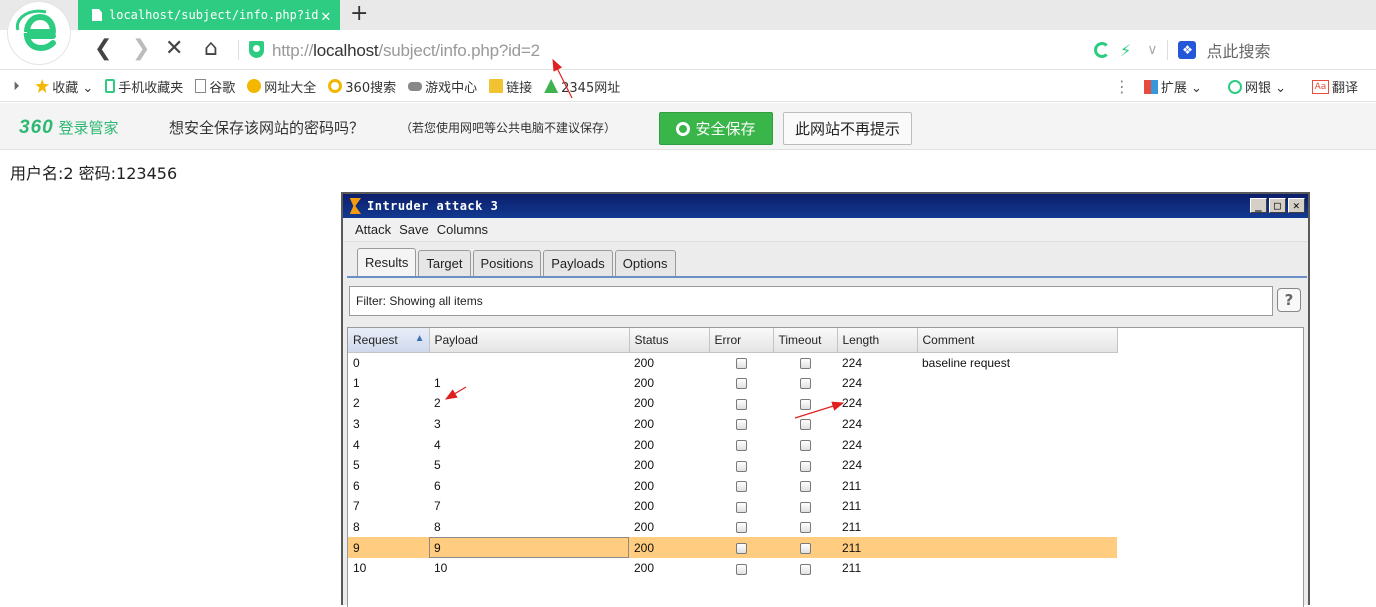 Image resolution: width=1376 pixels, height=607 pixels. I want to click on table-row: 2 2 200 224, so click(732, 403).